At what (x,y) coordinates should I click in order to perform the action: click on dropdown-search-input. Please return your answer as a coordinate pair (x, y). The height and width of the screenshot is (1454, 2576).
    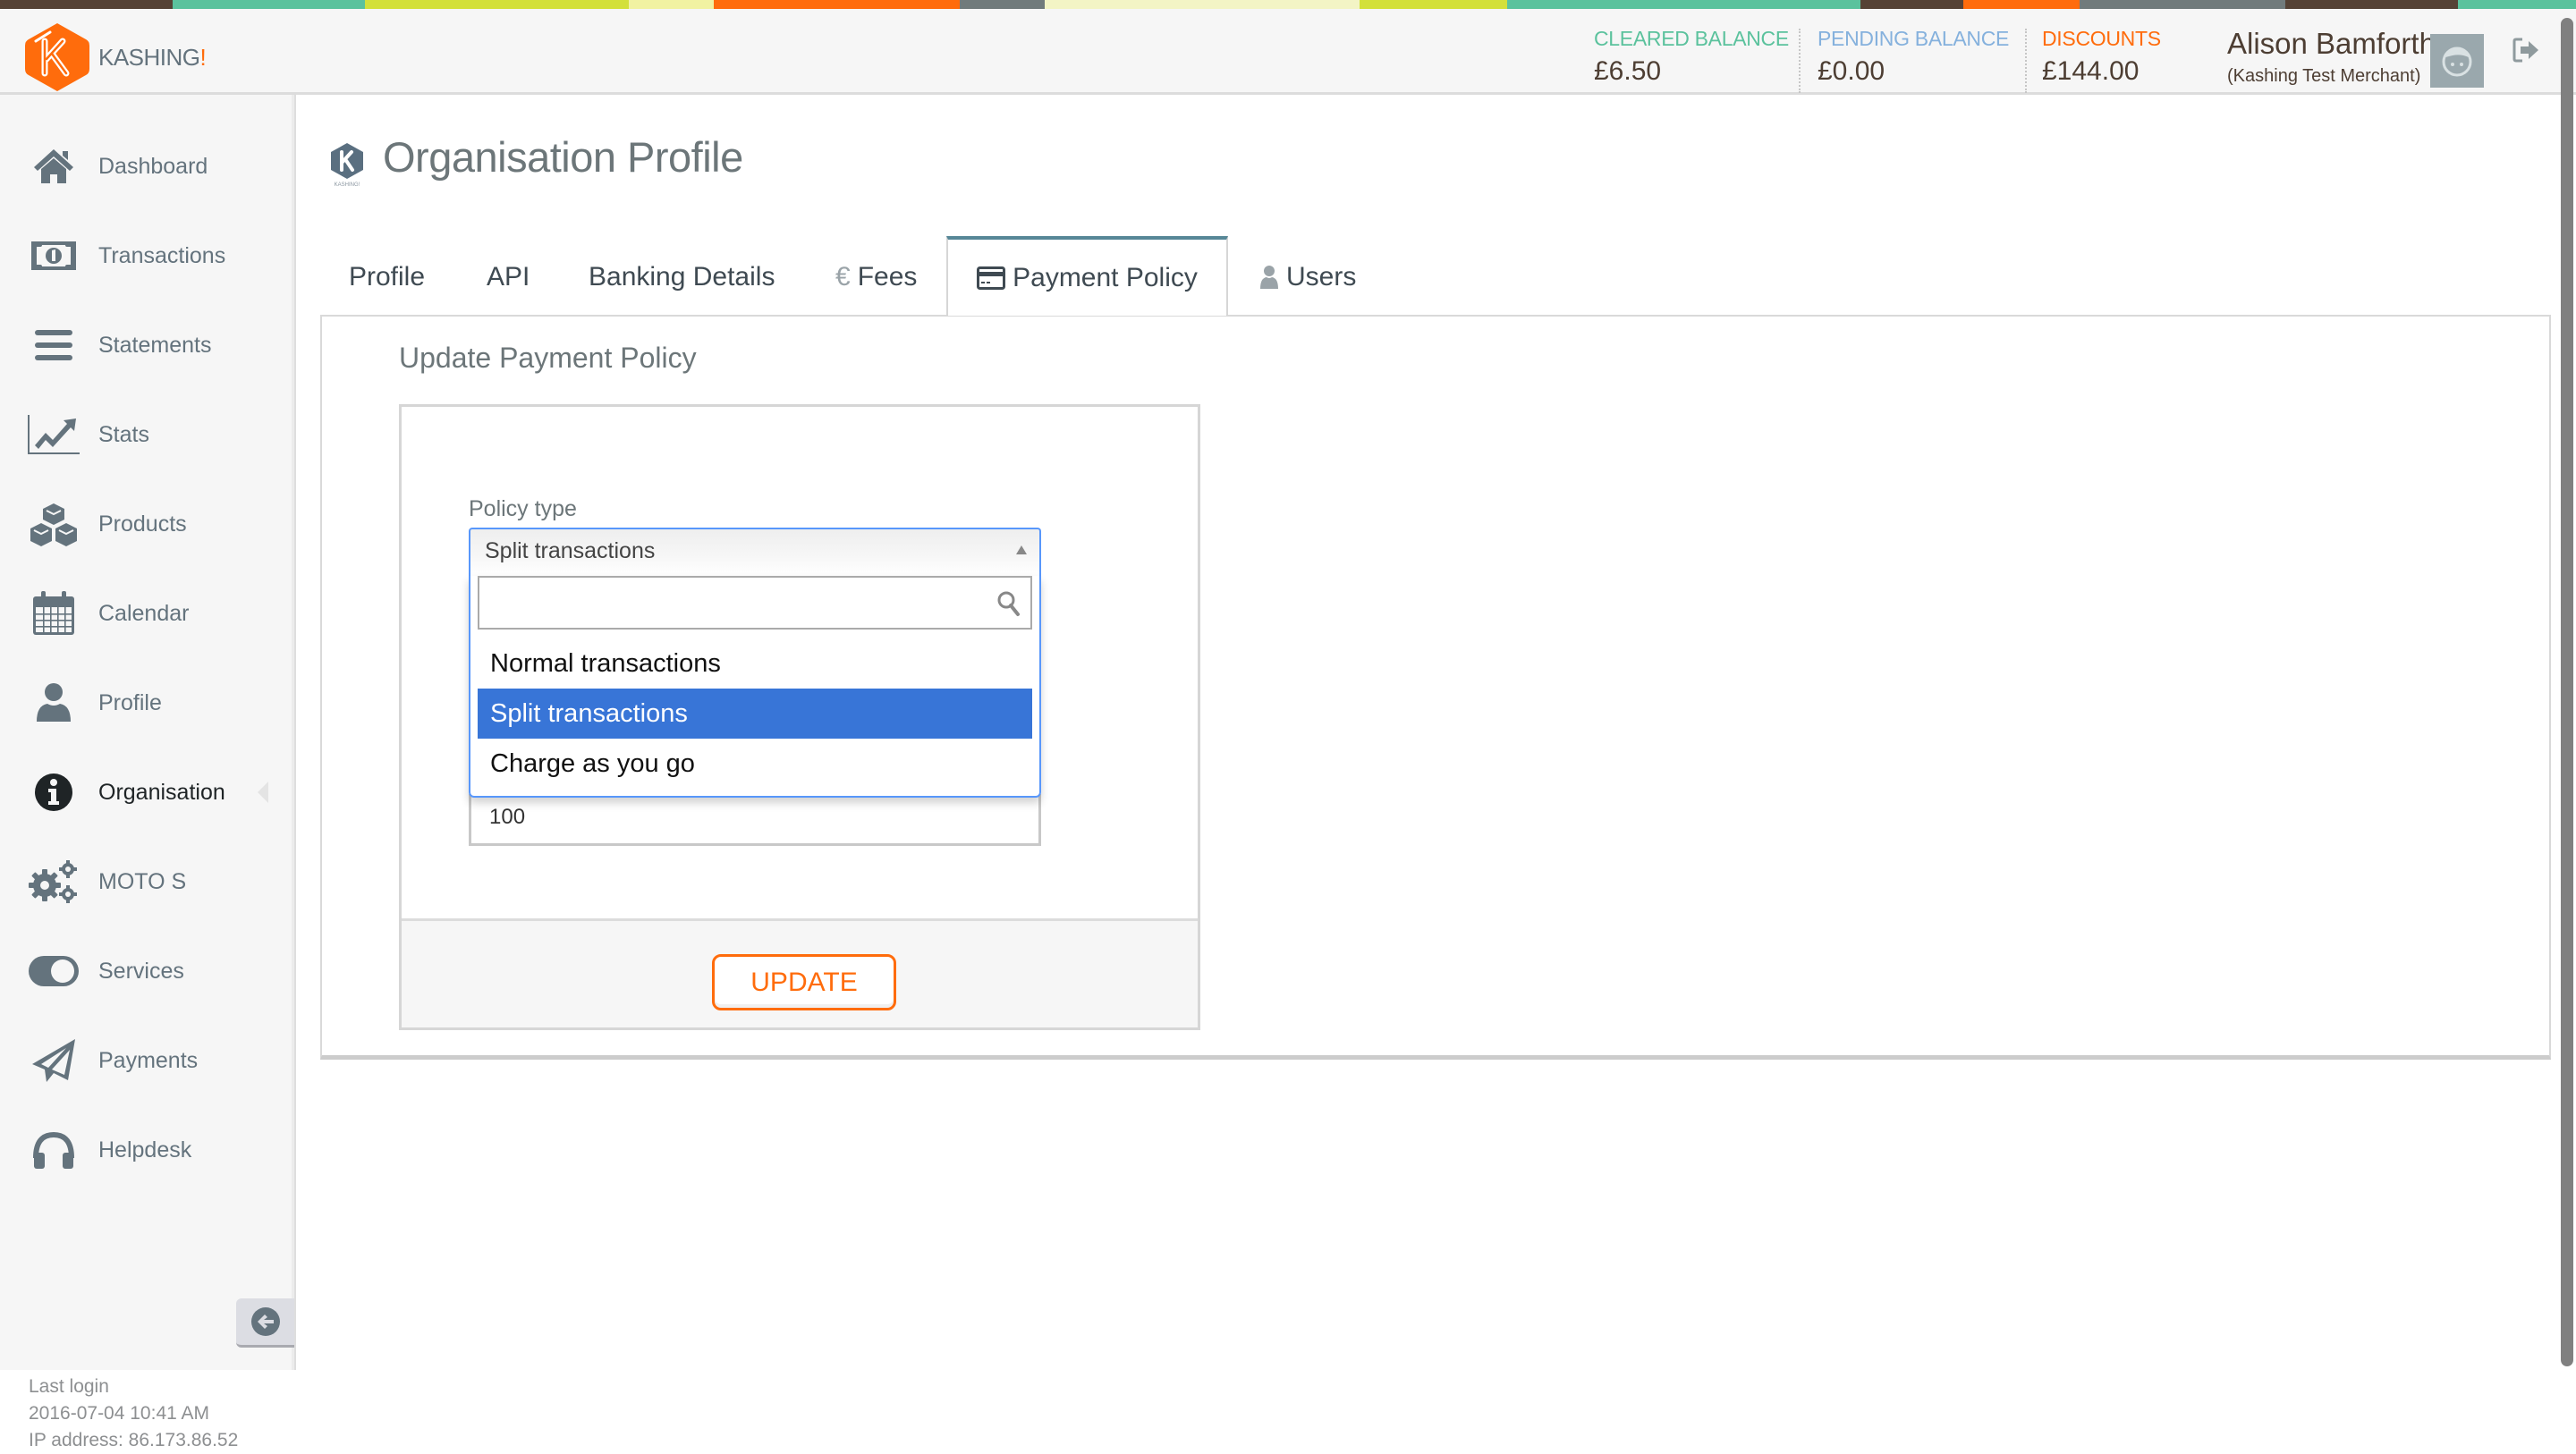
    Looking at the image, I should click on (755, 603).